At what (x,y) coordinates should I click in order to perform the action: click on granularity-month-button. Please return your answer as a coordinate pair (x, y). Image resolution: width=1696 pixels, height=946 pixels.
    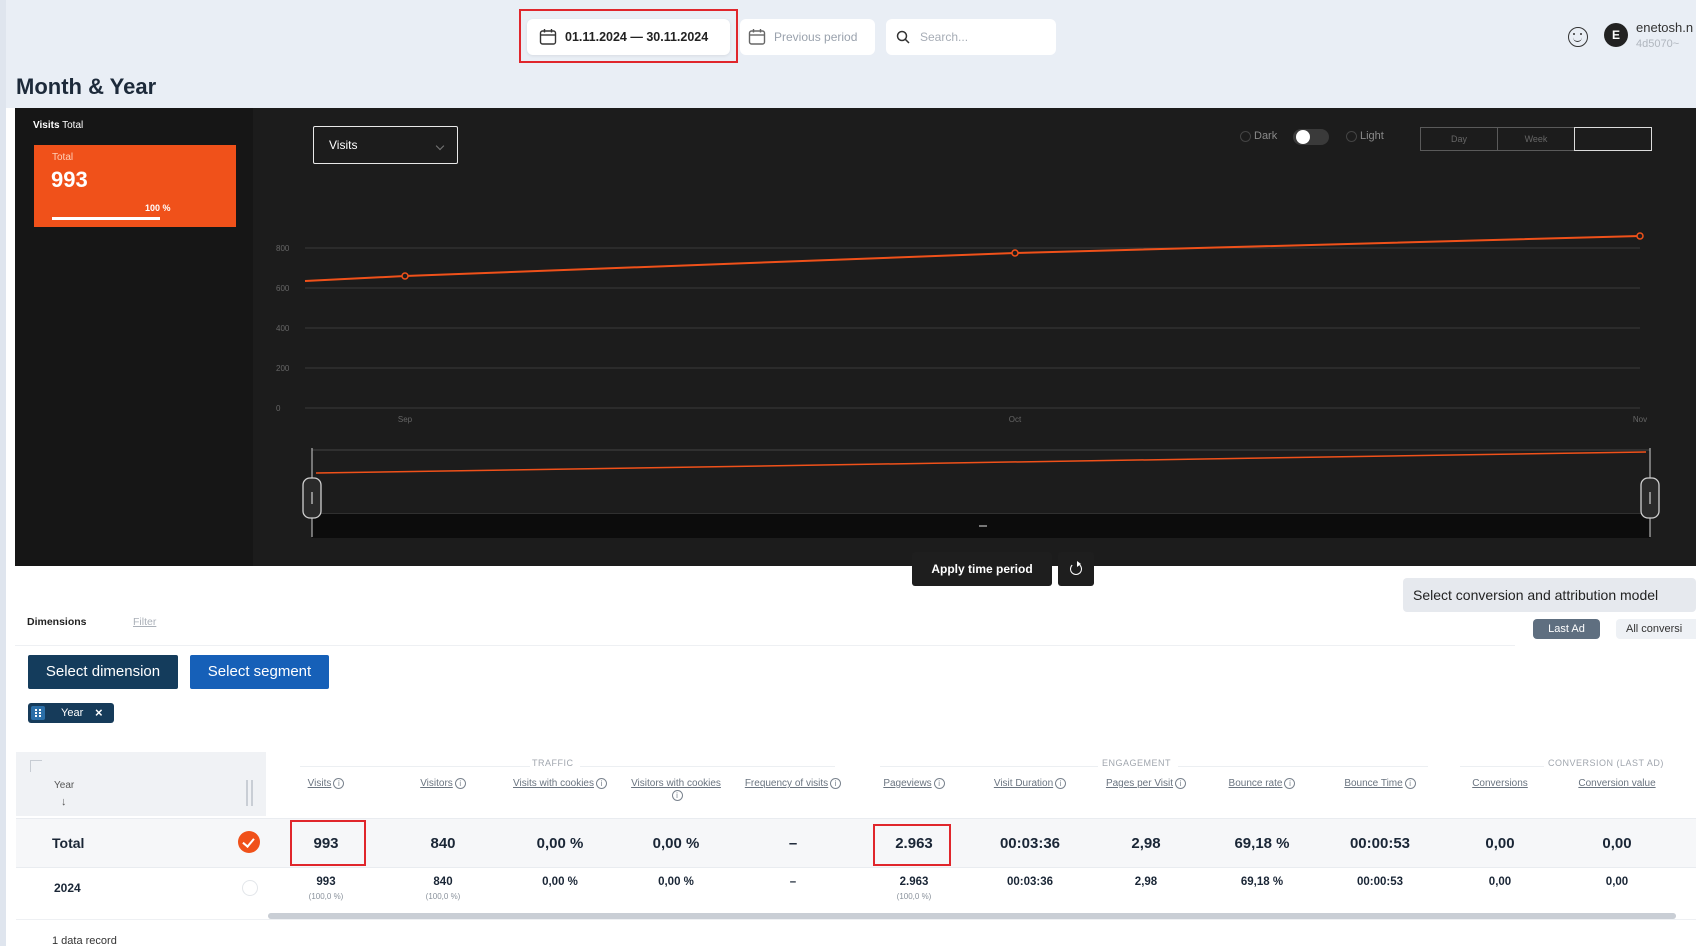
    Looking at the image, I should click on (1613, 139).